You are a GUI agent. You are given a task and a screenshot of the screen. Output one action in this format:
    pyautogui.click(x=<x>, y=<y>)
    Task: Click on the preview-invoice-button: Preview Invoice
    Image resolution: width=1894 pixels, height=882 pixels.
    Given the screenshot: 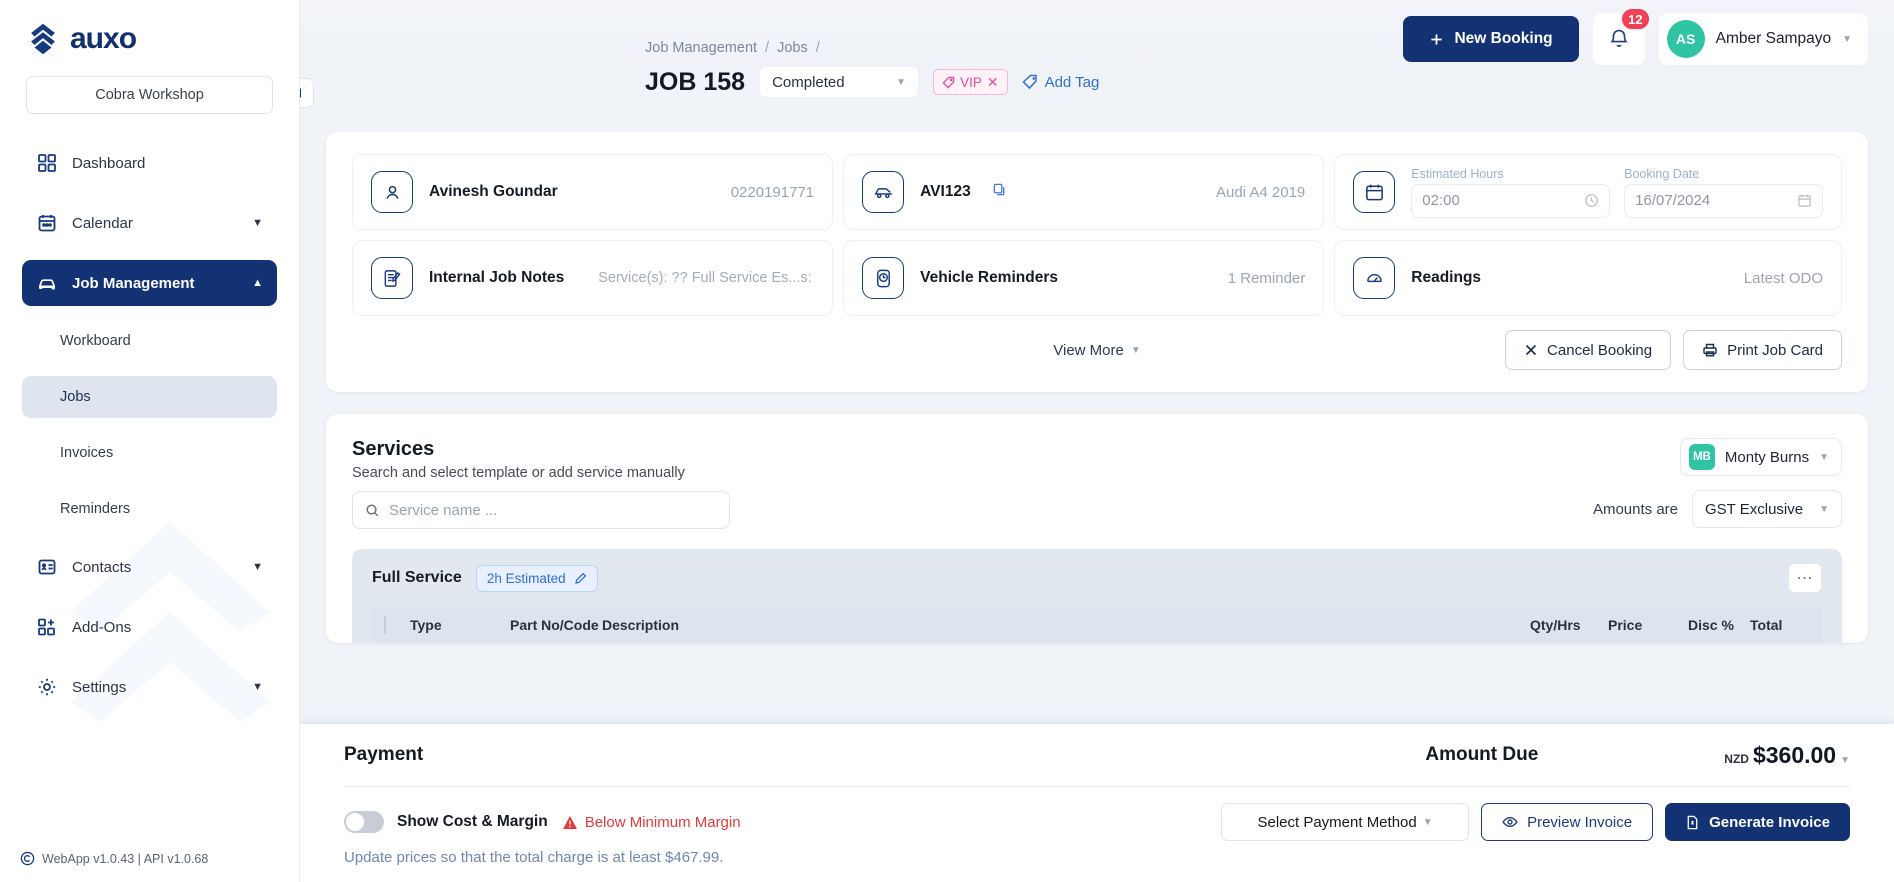 What is the action you would take?
    pyautogui.click(x=1567, y=822)
    